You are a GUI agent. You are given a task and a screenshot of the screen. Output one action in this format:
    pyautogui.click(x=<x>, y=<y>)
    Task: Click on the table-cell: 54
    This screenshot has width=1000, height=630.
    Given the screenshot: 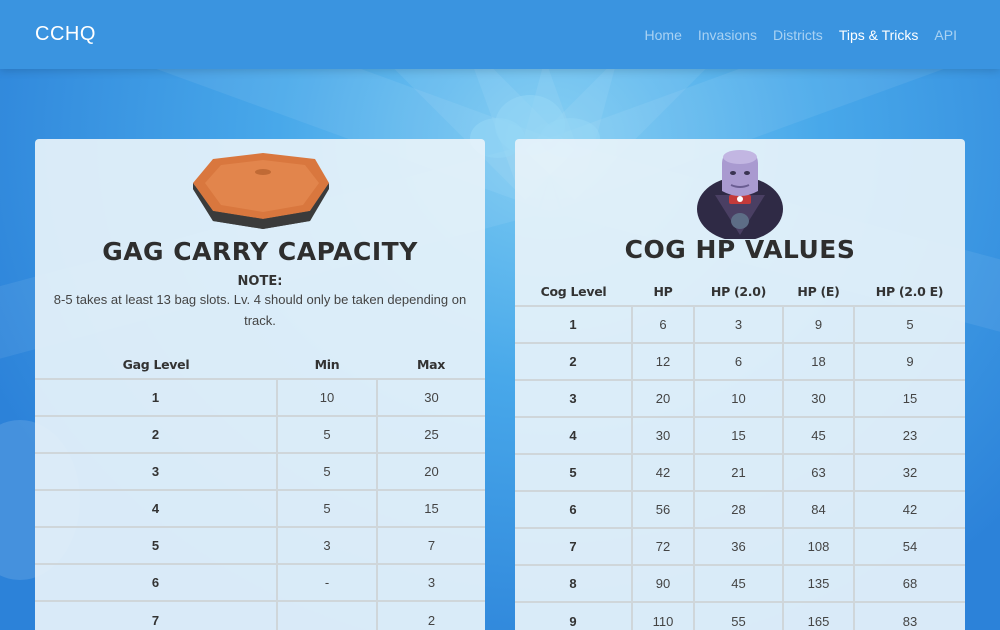 What is the action you would take?
    pyautogui.click(x=909, y=546)
    